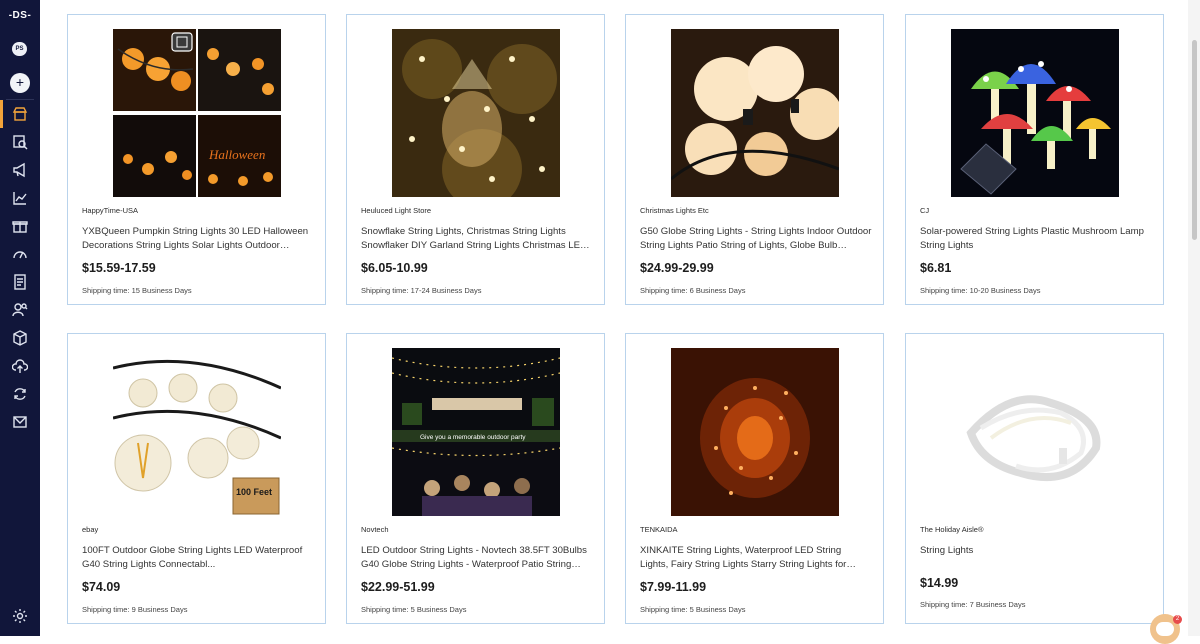 The height and width of the screenshot is (644, 1200). What do you see at coordinates (951, 529) in the screenshot?
I see `store-name: The Holiday Aisle®` at bounding box center [951, 529].